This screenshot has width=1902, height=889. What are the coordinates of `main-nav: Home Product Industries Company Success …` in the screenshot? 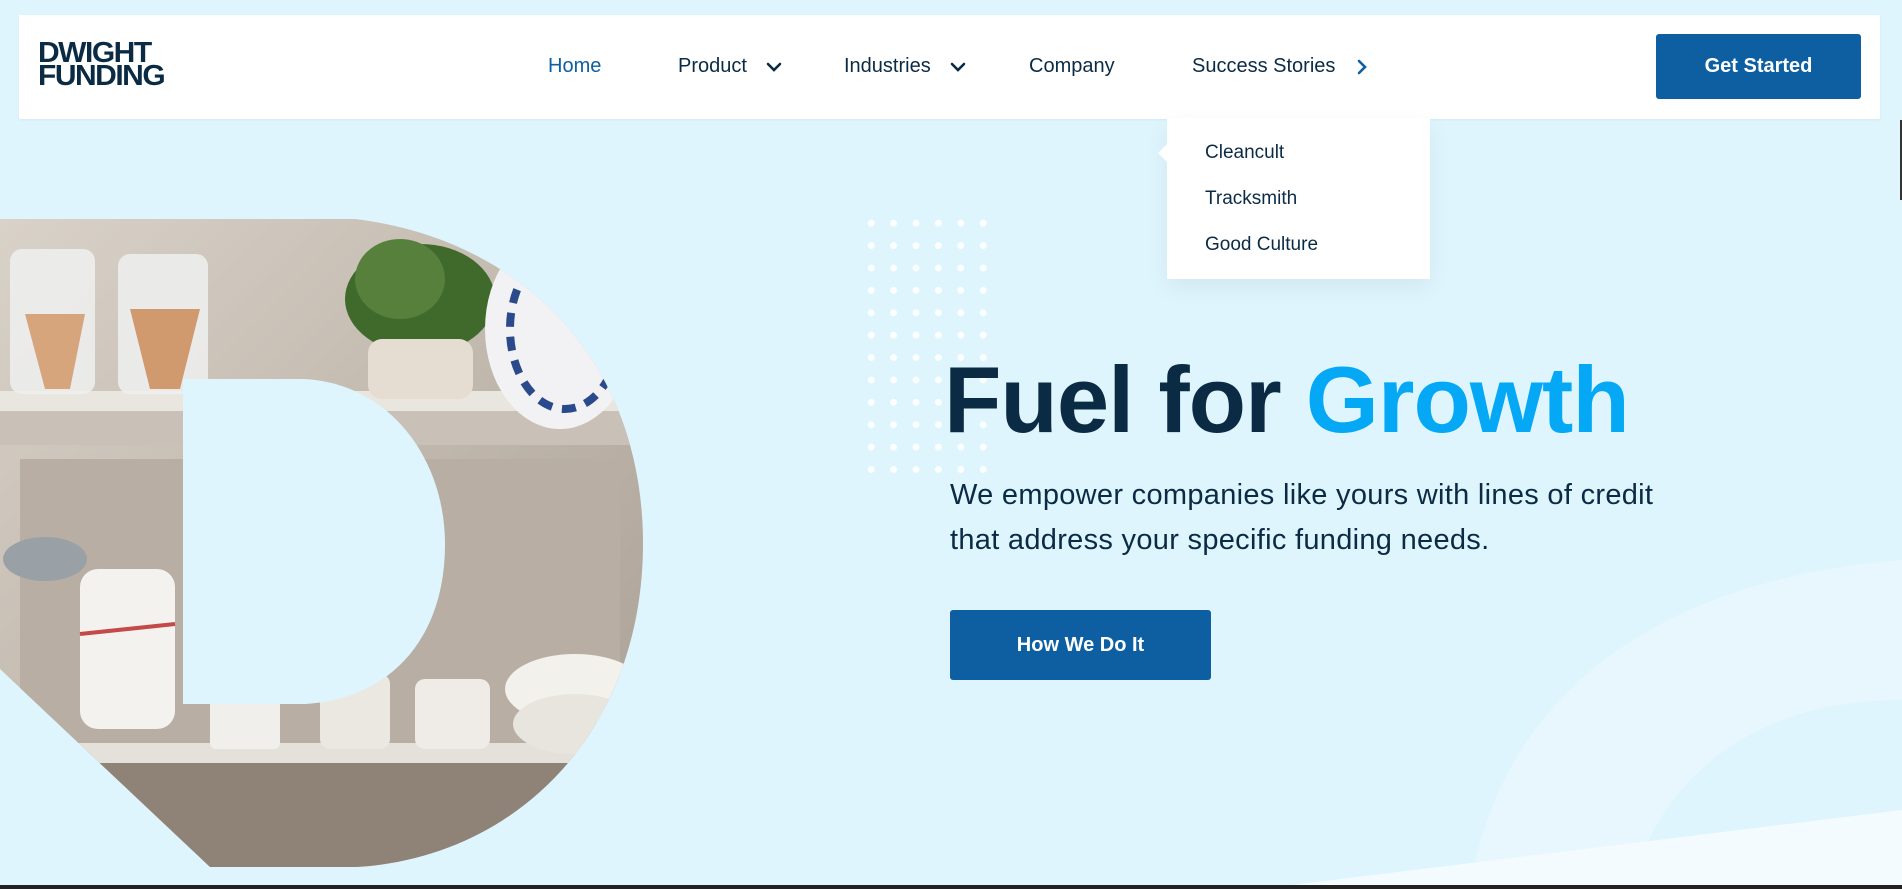 It's located at (949, 67).